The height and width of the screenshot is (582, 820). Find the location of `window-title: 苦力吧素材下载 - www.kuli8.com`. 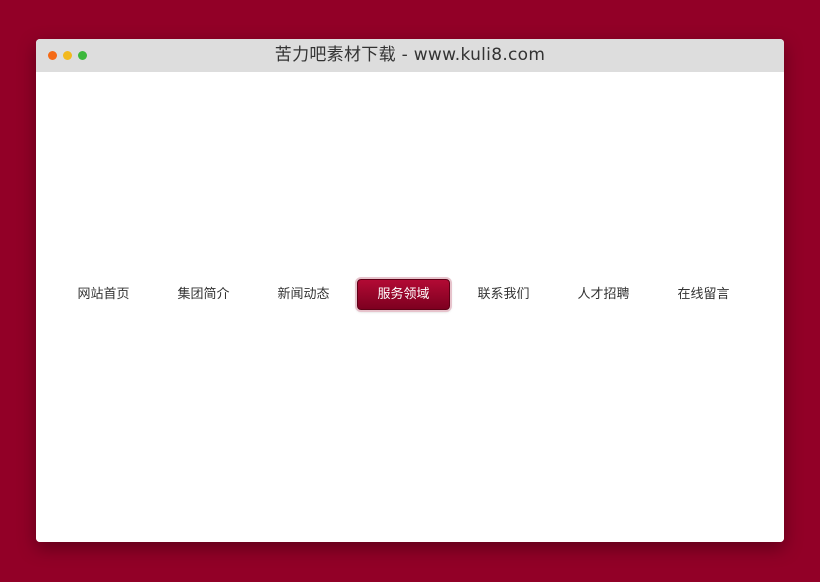

window-title: 苦力吧素材下载 - www.kuli8.com is located at coordinates (410, 55).